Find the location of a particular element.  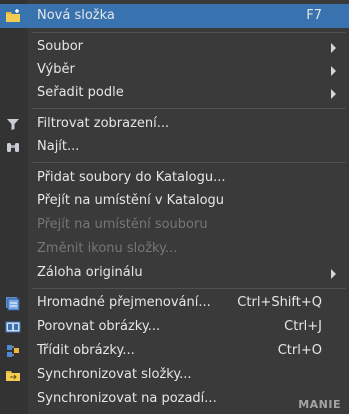

sync-folders-icon is located at coordinates (13, 375).